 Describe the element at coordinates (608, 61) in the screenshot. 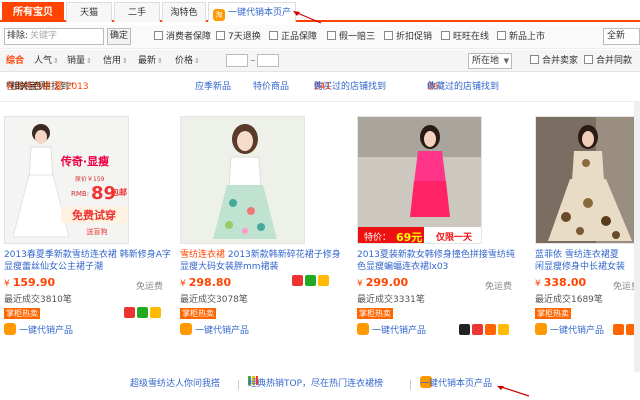

I see `merge-same-checkbox: 合并同款` at that location.